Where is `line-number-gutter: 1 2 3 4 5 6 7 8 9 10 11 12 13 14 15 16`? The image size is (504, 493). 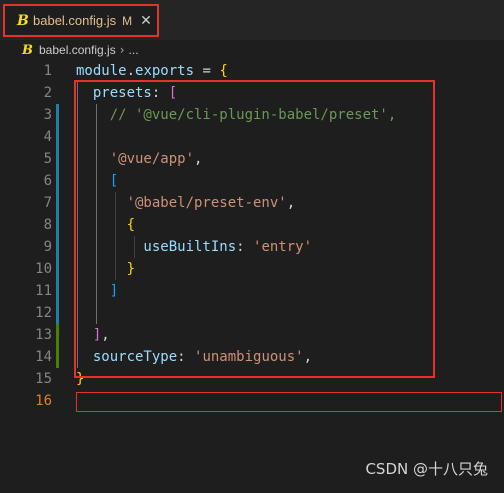 line-number-gutter: 1 2 3 4 5 6 7 8 9 10 11 12 13 14 15 16 is located at coordinates (28, 276).